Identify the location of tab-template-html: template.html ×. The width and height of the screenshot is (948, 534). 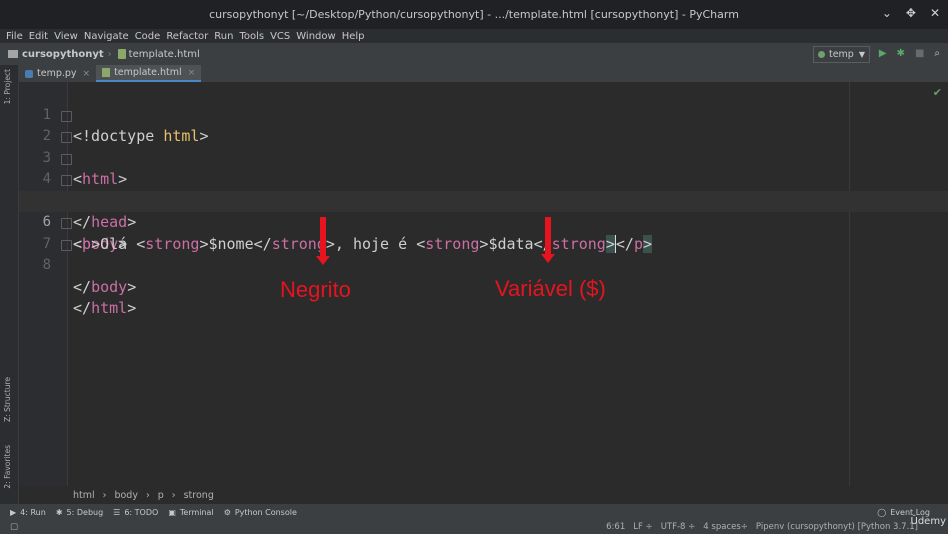
(149, 73).